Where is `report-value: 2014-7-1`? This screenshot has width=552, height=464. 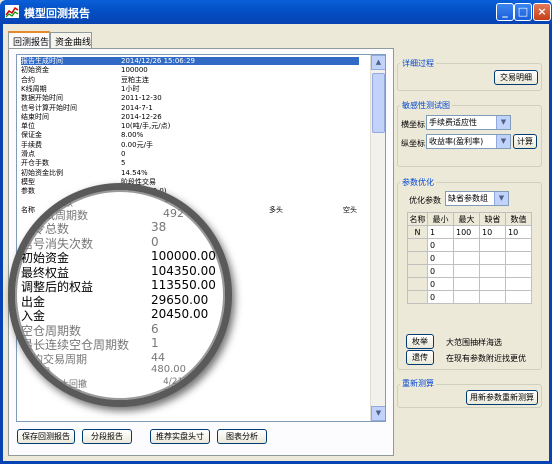
report-value: 2014-7-1 is located at coordinates (137, 107).